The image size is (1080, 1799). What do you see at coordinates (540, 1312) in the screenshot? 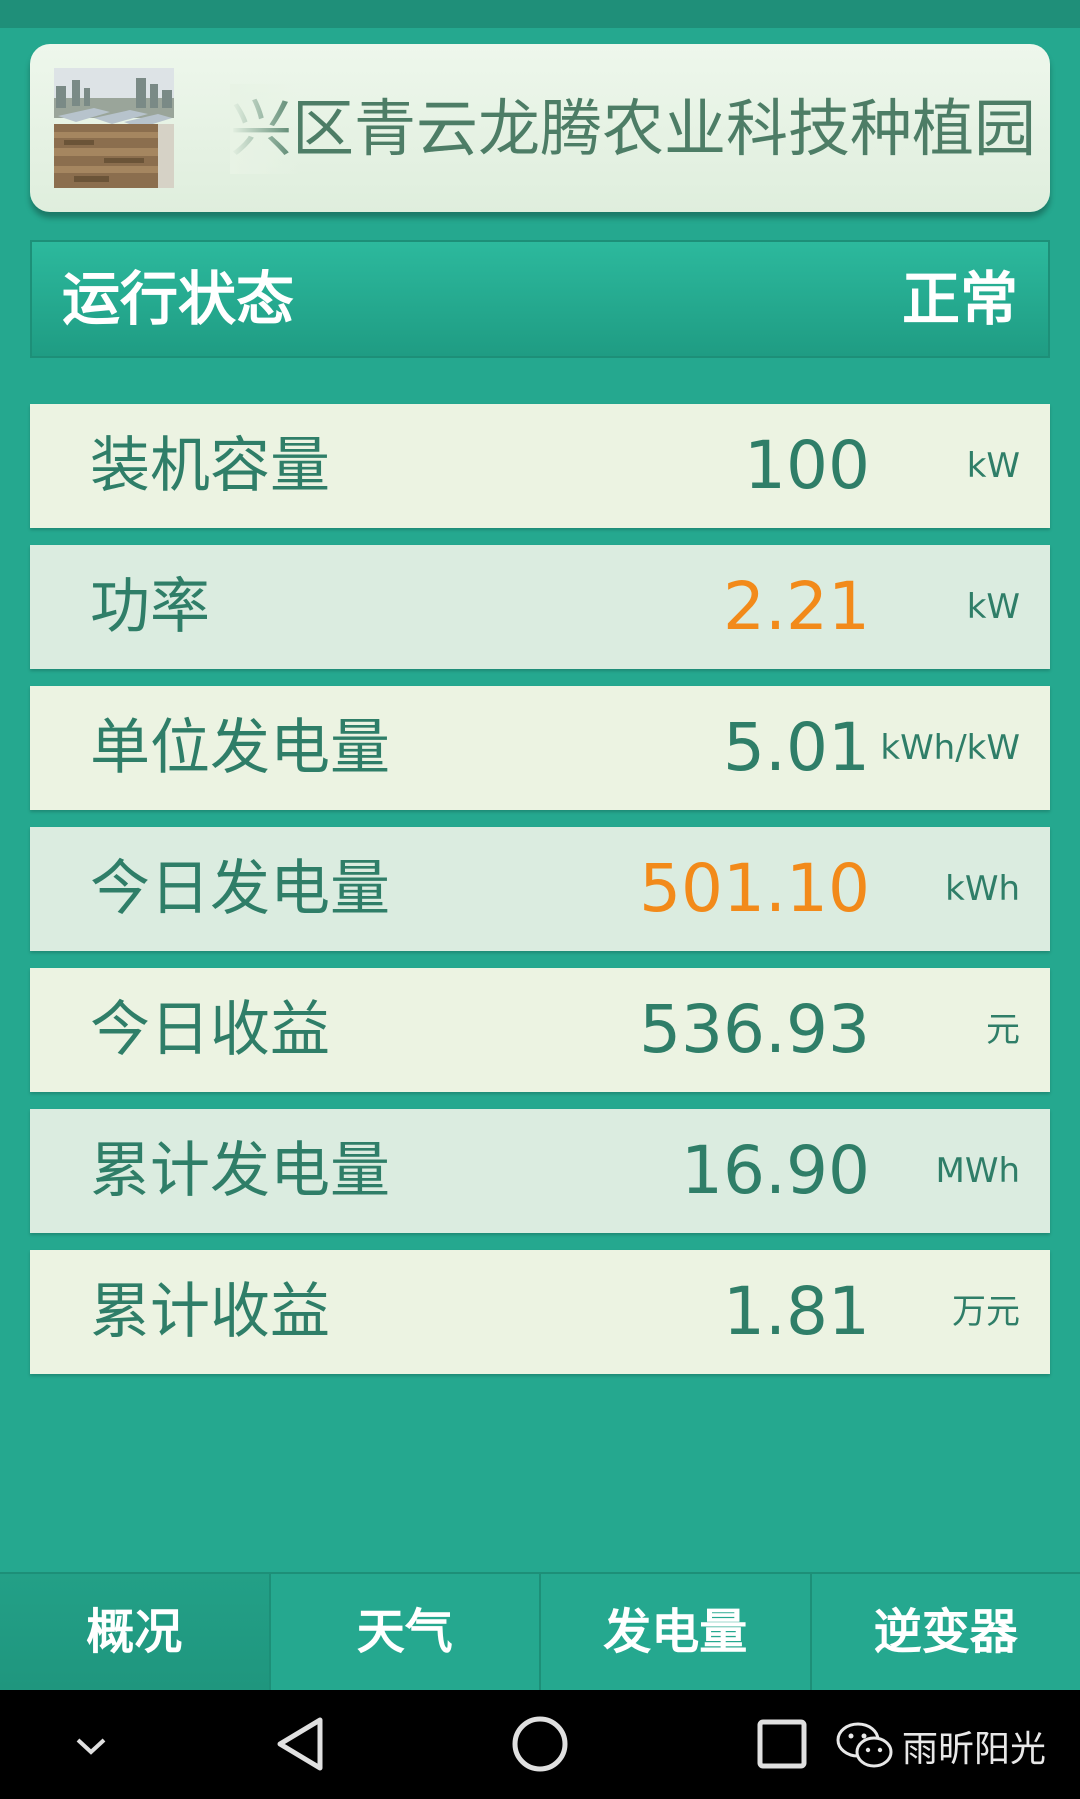
I see `metric-row-total-revenue: 累计收益 1.81 万元` at bounding box center [540, 1312].